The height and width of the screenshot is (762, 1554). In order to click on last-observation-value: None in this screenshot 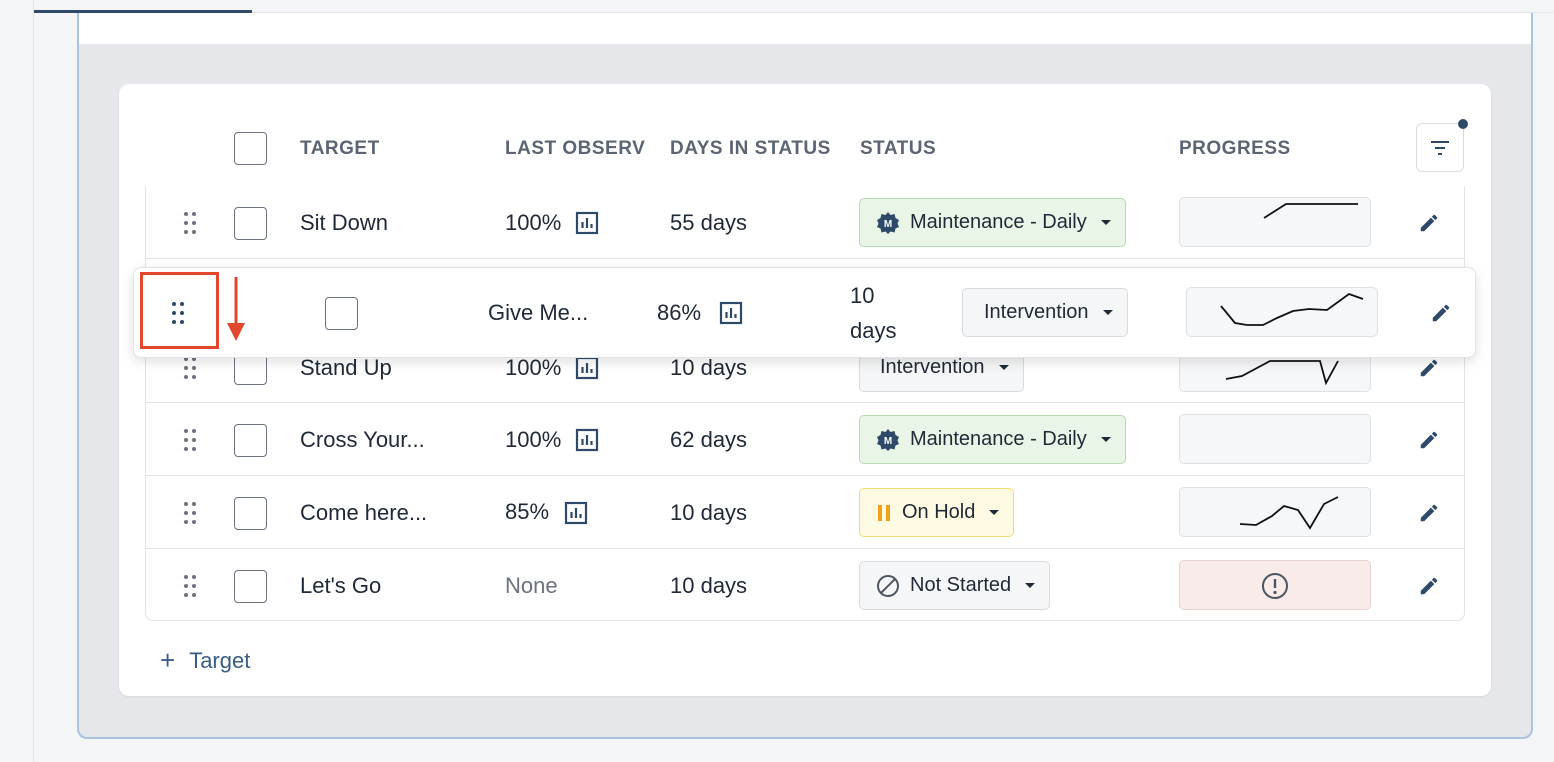, I will do `click(531, 585)`.